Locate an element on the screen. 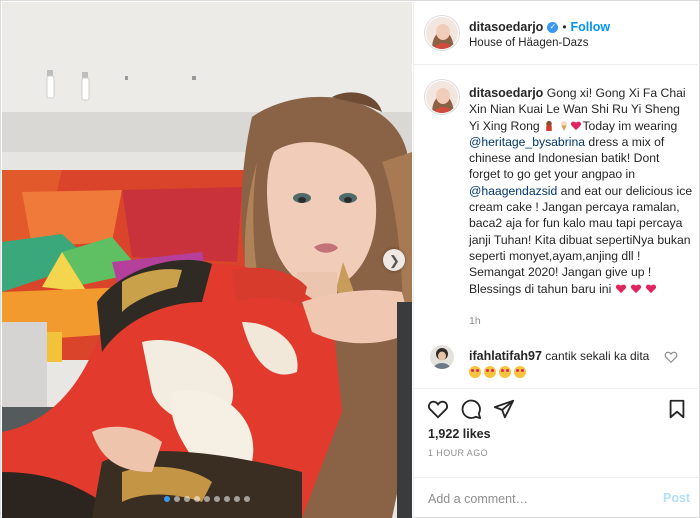 This screenshot has width=700, height=518. add-comment-bar: Post is located at coordinates (557, 497).